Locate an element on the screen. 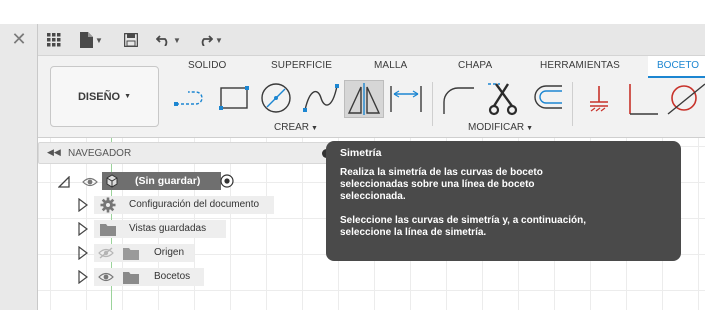  slot-tool-icon is located at coordinates (192, 99).